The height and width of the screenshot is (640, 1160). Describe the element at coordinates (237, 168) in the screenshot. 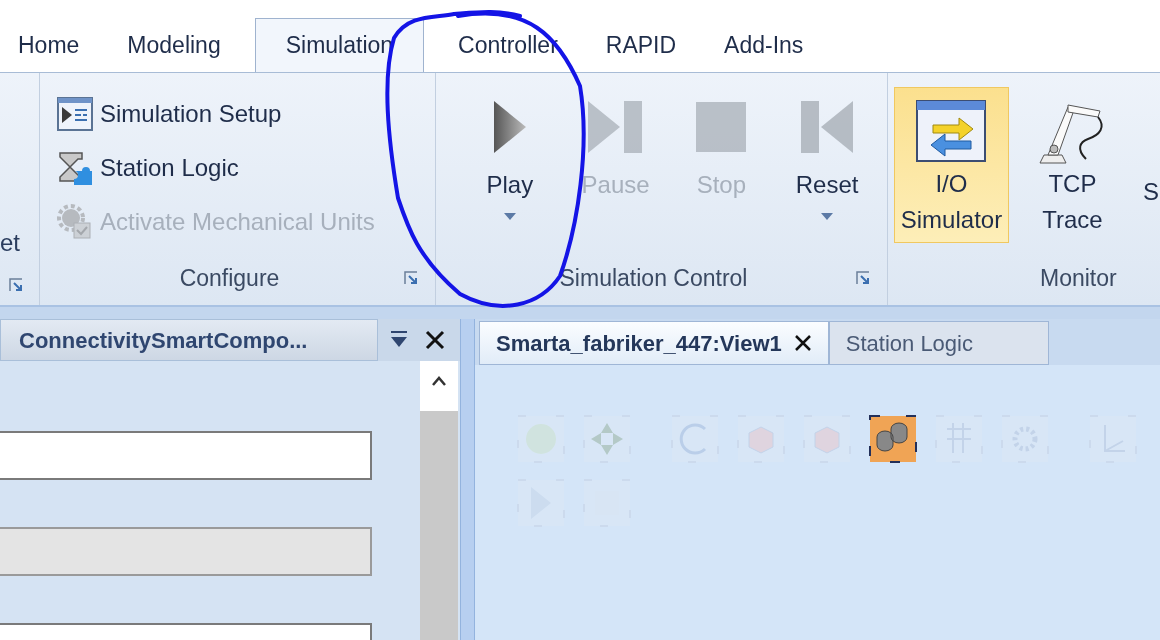

I see `ribbon-button: Station Logic` at that location.